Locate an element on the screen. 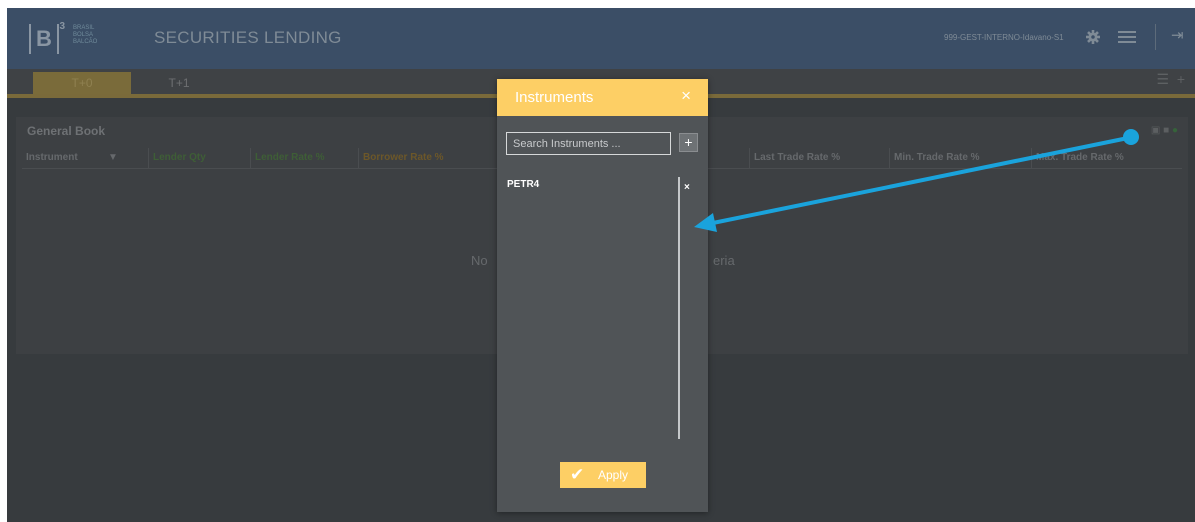  plus-icon: + is located at coordinates (1181, 79).